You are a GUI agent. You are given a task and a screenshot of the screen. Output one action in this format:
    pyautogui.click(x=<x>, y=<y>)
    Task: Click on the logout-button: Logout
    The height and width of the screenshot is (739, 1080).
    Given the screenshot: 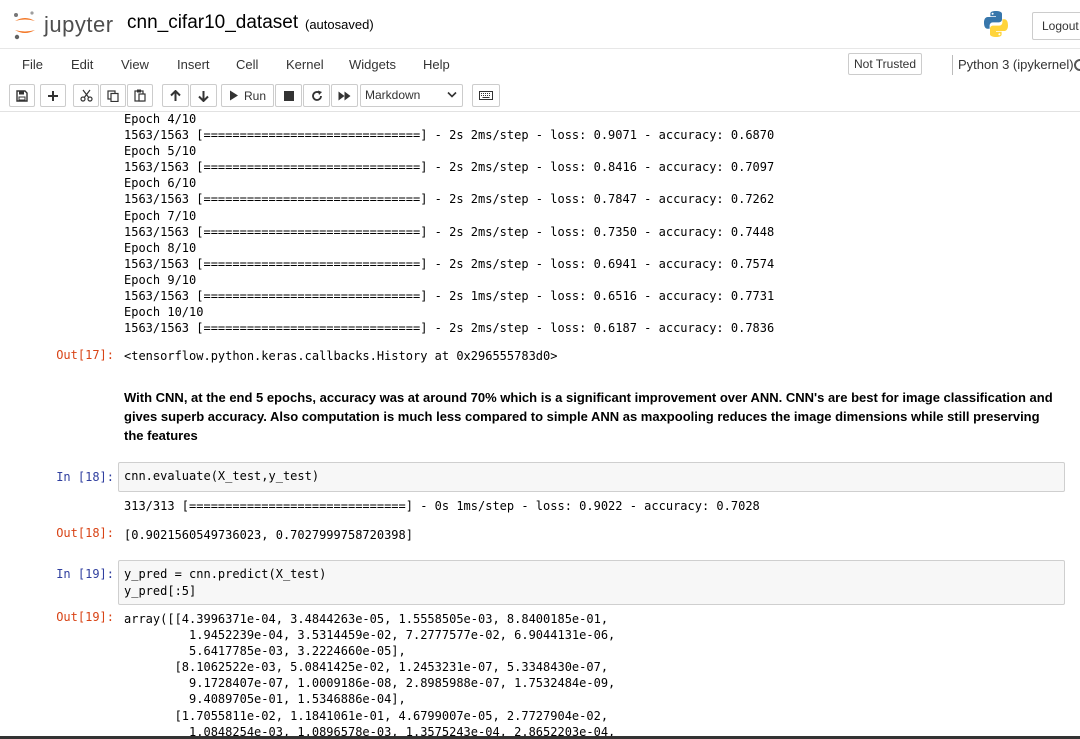 What is the action you would take?
    pyautogui.click(x=1056, y=26)
    